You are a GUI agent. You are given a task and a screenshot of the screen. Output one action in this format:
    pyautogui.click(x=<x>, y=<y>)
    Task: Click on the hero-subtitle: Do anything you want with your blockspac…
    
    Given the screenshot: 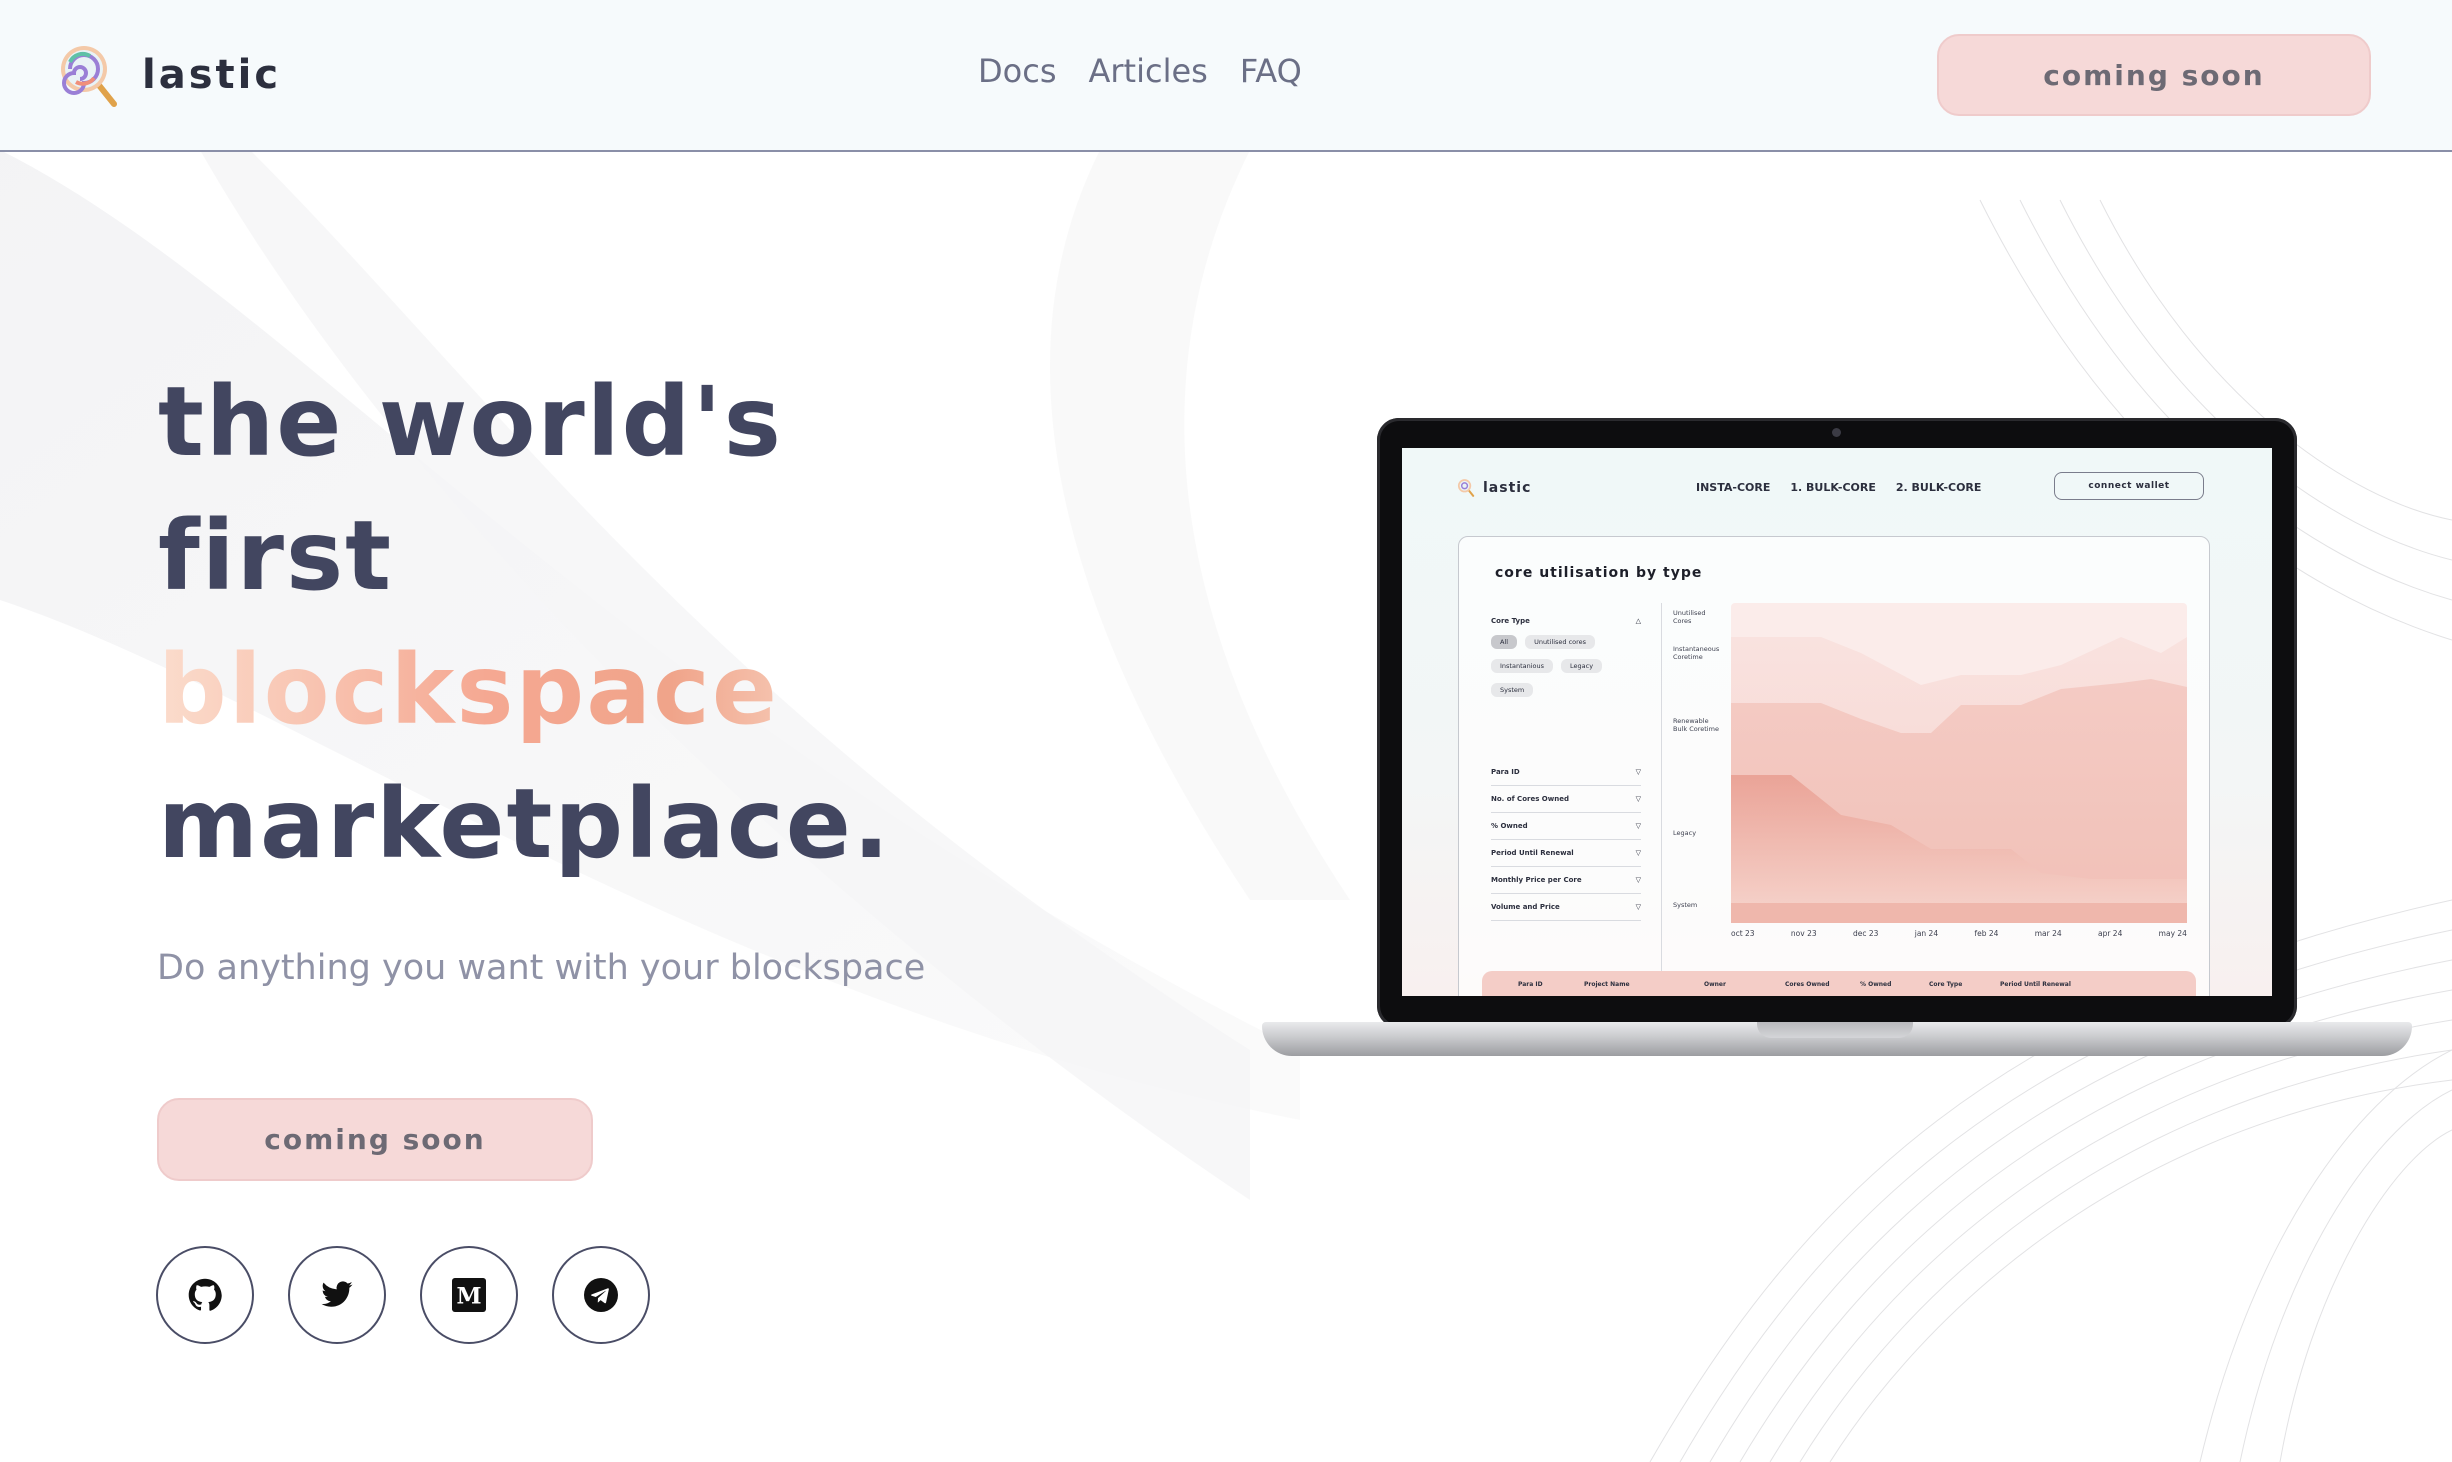 What is the action you would take?
    pyautogui.click(x=541, y=968)
    